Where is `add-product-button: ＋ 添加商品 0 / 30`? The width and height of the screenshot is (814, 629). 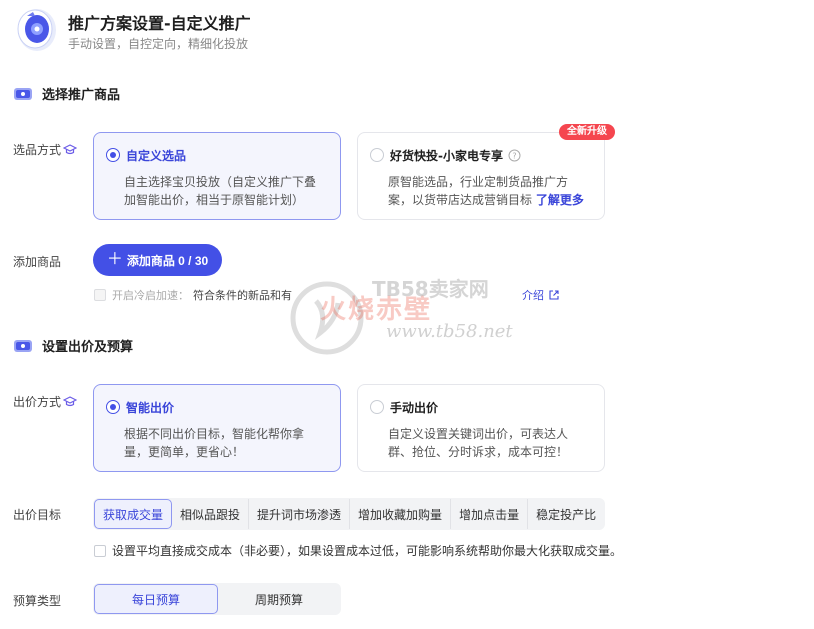
add-product-button: ＋ 添加商品 0 / 30 is located at coordinates (157, 260).